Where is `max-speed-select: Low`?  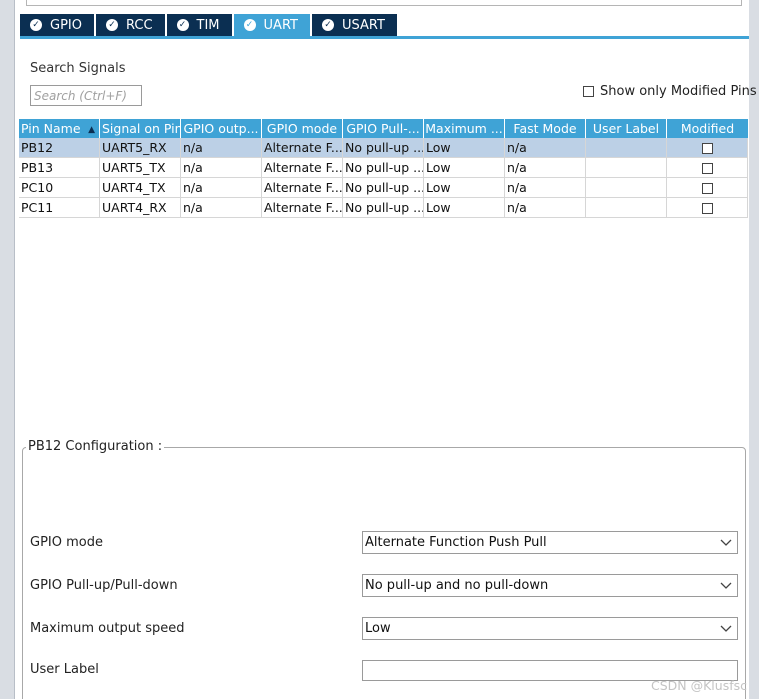
max-speed-select: Low is located at coordinates (550, 628).